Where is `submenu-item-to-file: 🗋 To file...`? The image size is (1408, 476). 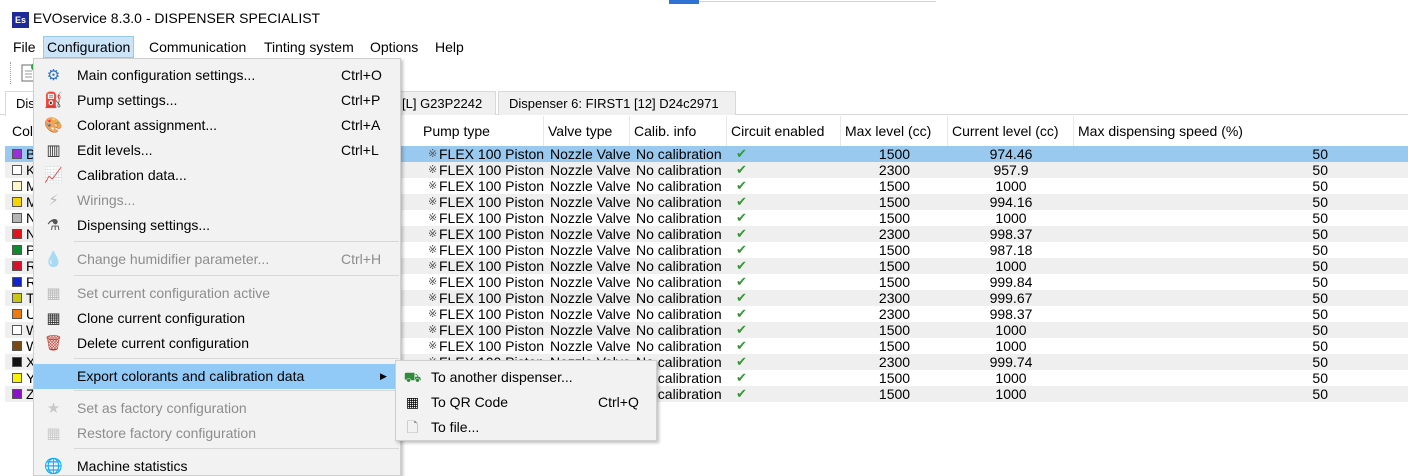 submenu-item-to-file: 🗋 To file... is located at coordinates (526, 427).